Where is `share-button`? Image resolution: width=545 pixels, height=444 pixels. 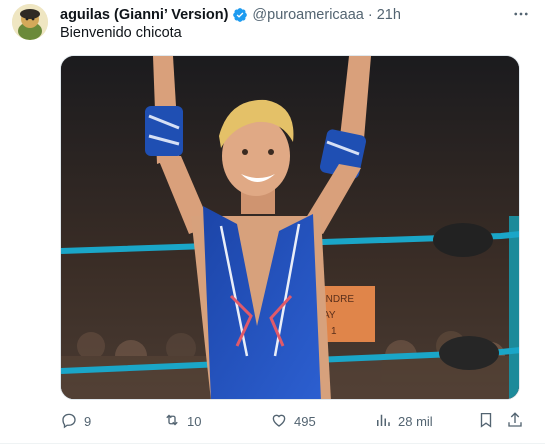
share-button is located at coordinates (515, 421).